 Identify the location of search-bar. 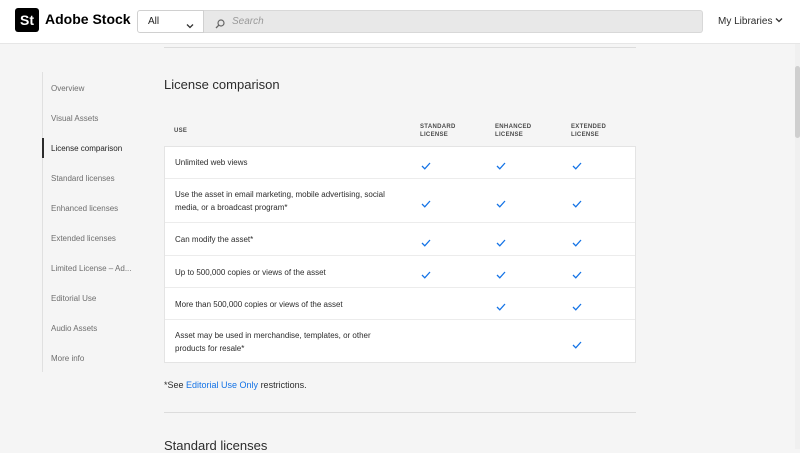
(453, 21).